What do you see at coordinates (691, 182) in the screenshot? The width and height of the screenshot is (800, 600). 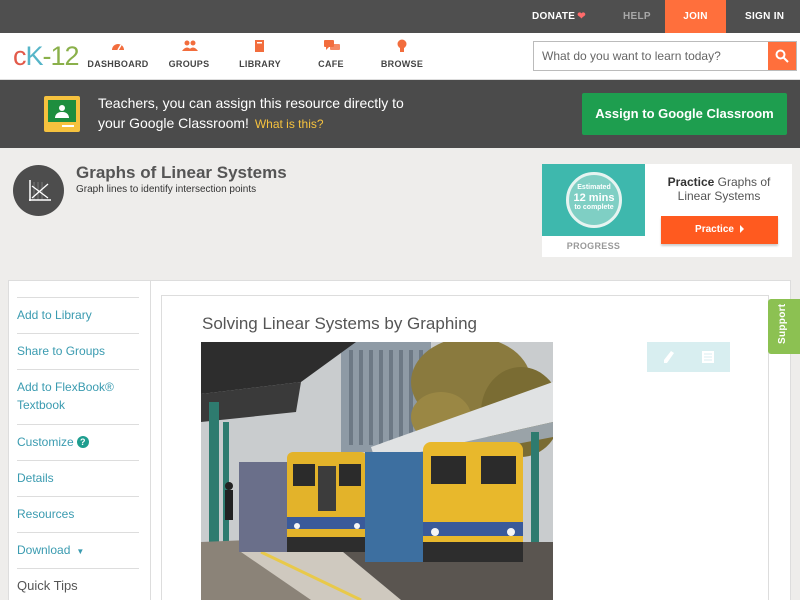 I see `practice-title-bold: Practice` at bounding box center [691, 182].